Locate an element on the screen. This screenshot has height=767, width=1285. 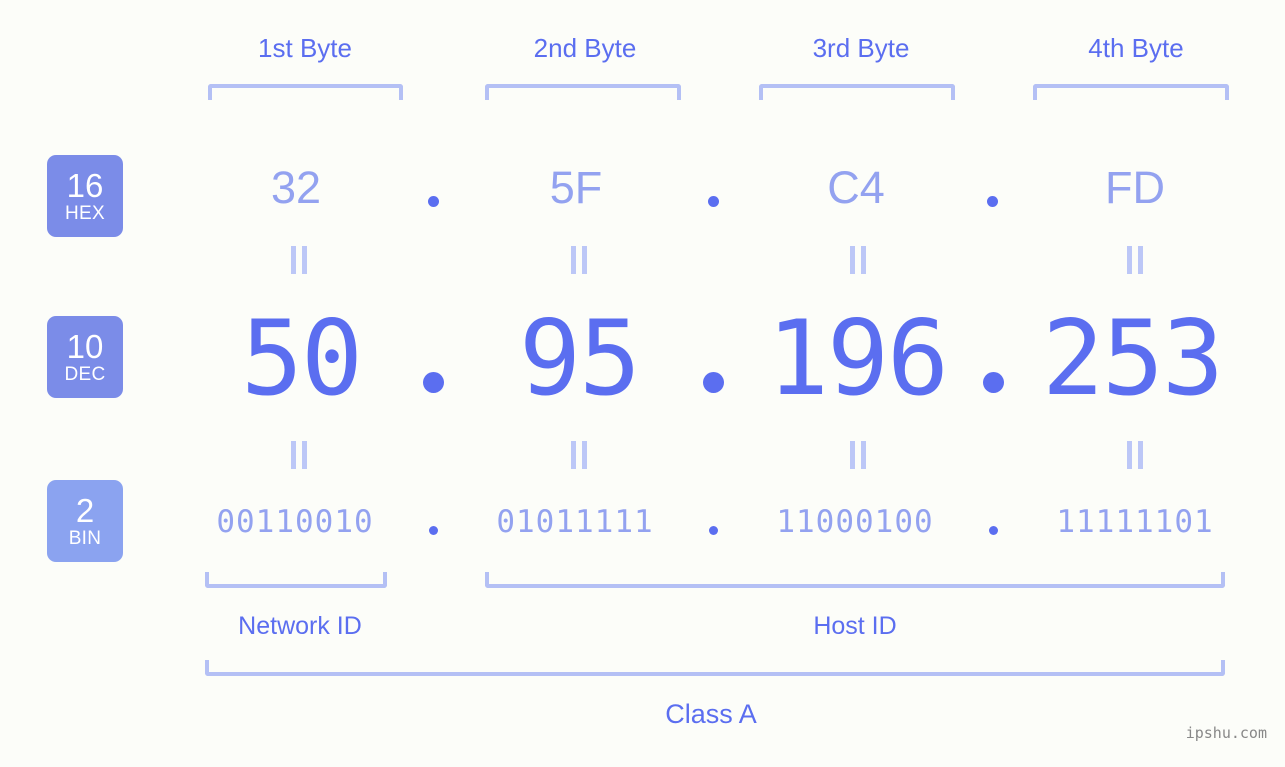
badge-dec: 10 DEC is located at coordinates (85, 357).